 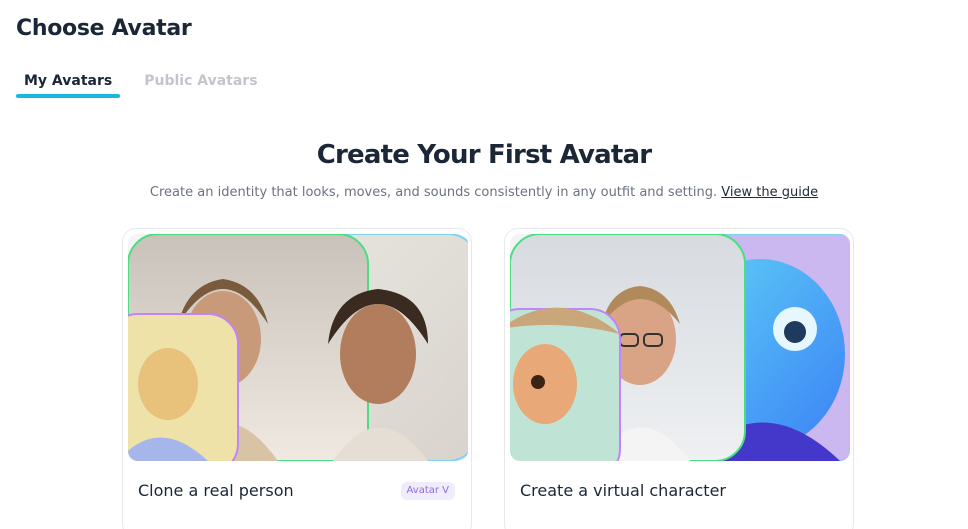 What do you see at coordinates (623, 490) in the screenshot?
I see `virtual-card-label: Create a virtual character` at bounding box center [623, 490].